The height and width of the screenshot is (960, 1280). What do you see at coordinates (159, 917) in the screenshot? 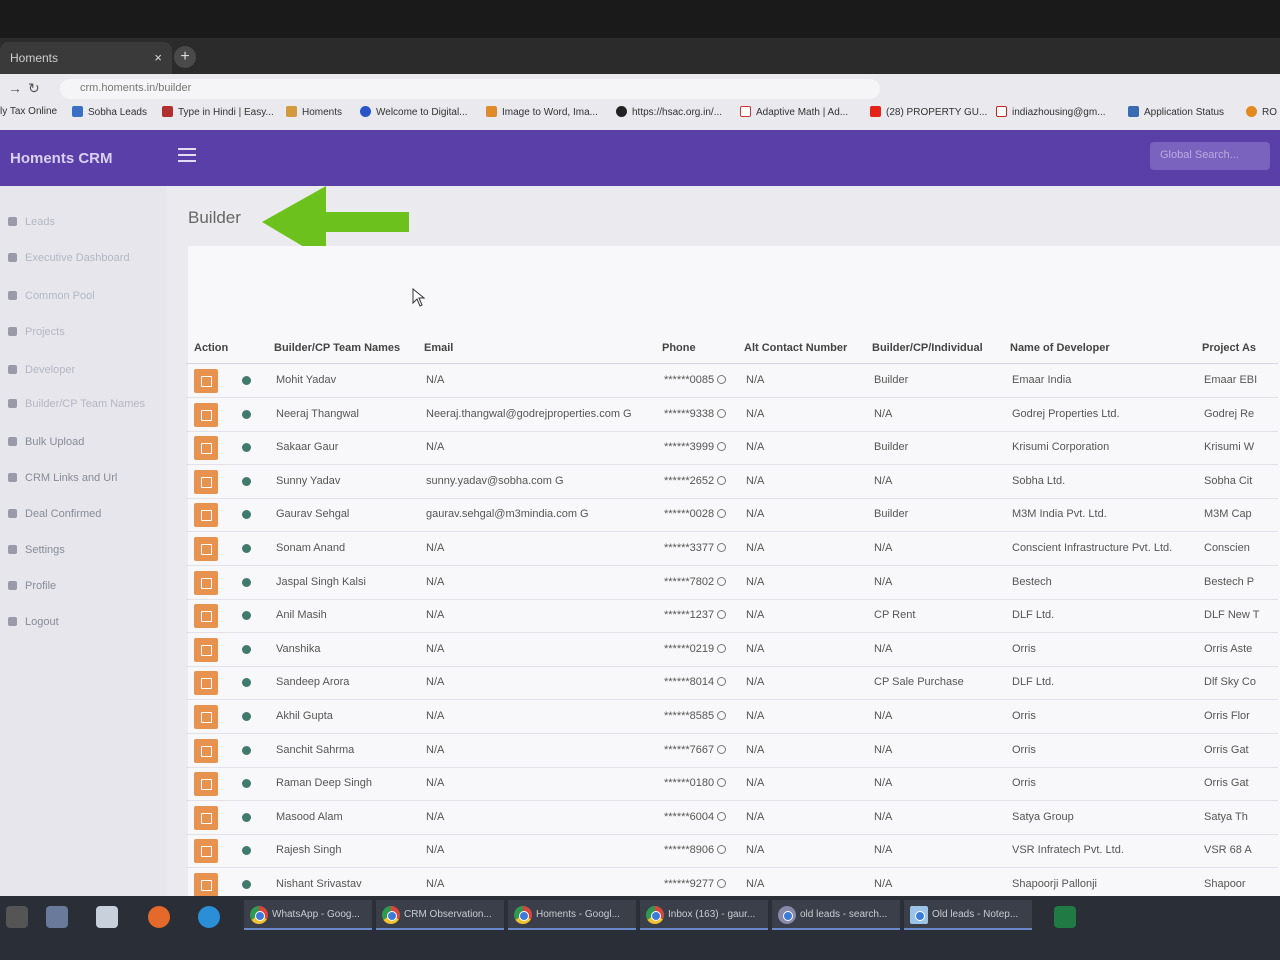
I see `firefox-icon` at bounding box center [159, 917].